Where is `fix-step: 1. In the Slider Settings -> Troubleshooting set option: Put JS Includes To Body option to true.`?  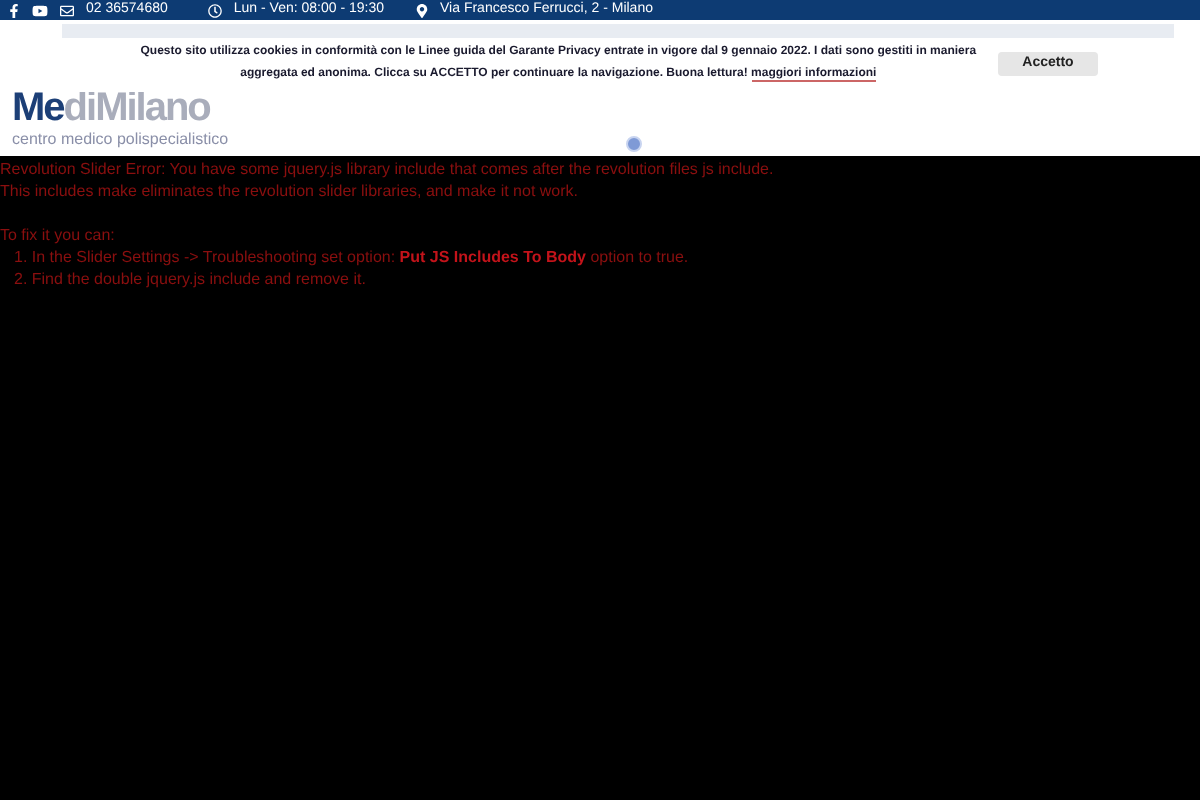 fix-step: 1. In the Slider Settings -> Troubleshooting set option: Put JS Includes To Body option to true. is located at coordinates (600, 257).